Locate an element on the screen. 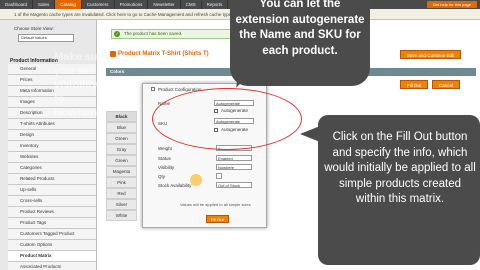 This screenshot has width=480, height=270. attribute-value: Black is located at coordinates (121, 116).